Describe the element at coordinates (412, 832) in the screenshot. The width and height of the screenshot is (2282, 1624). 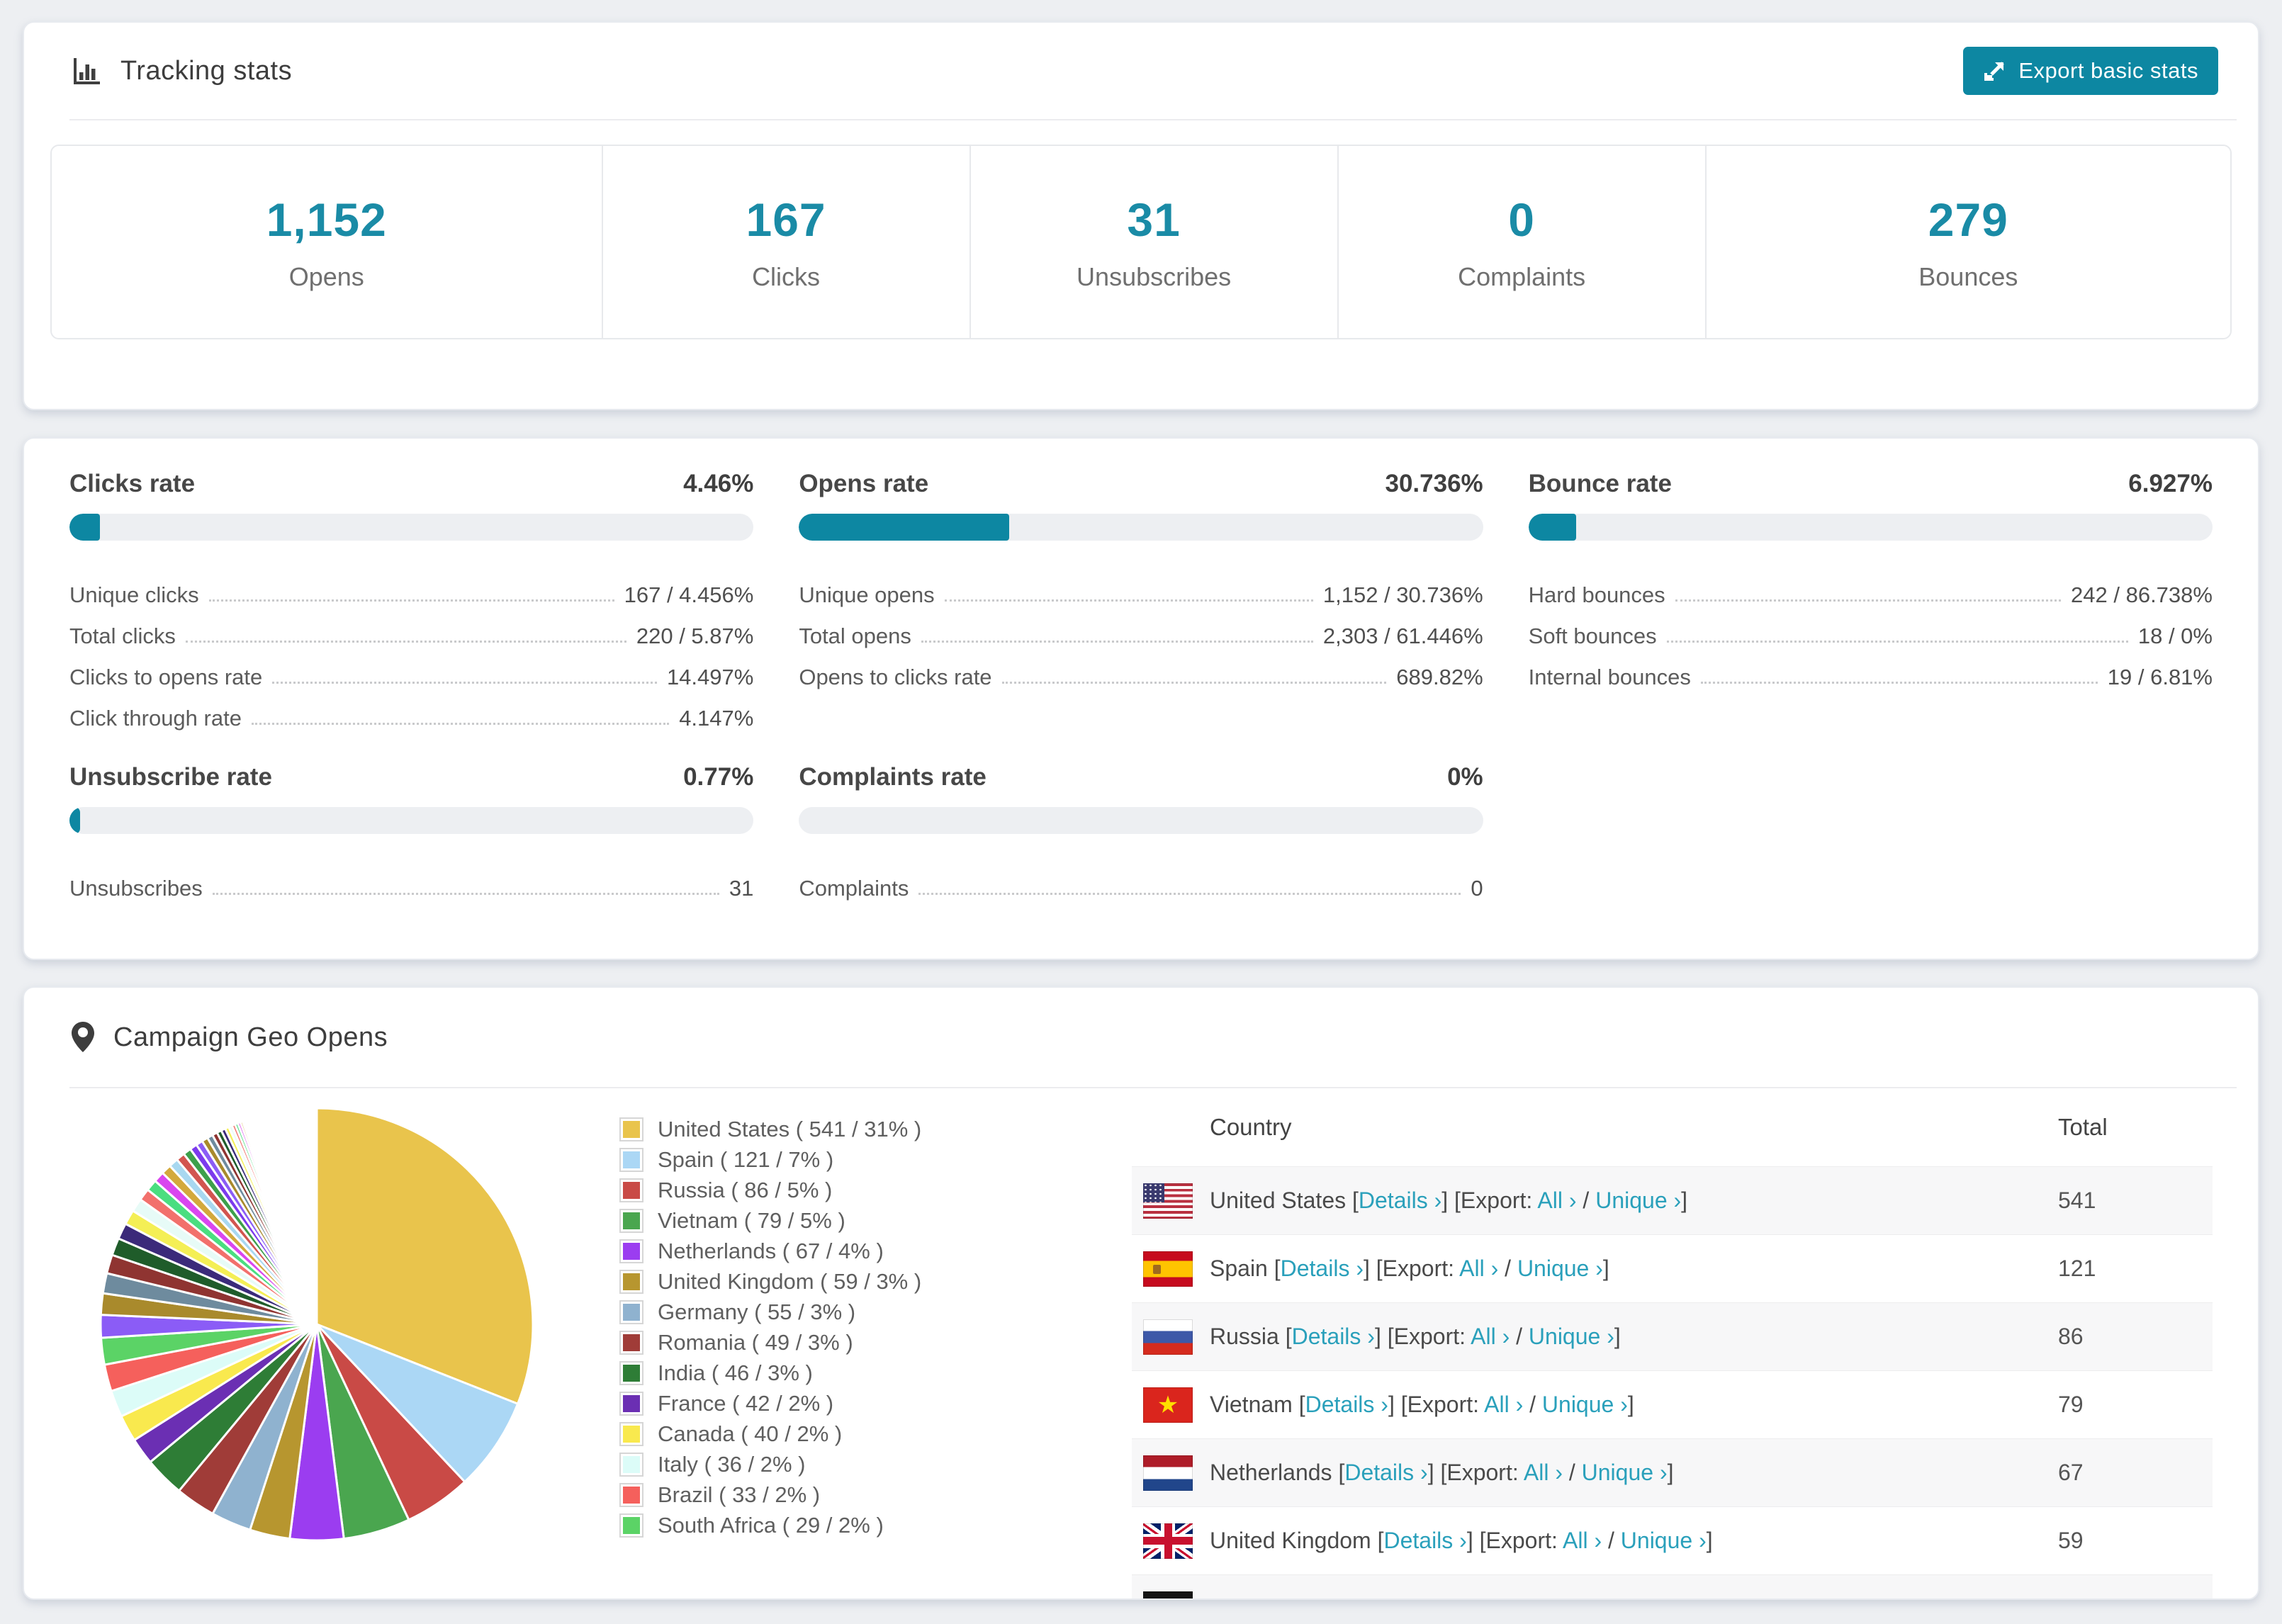
I see `rate-block-unsubscribe-rate: Unsubscribe rate 0.77% Unsubscribes 31` at that location.